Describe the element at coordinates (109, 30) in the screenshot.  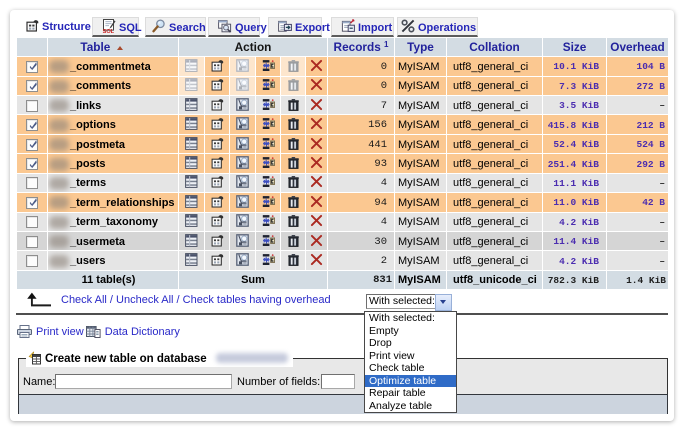
I see `svg-text: SQL` at that location.